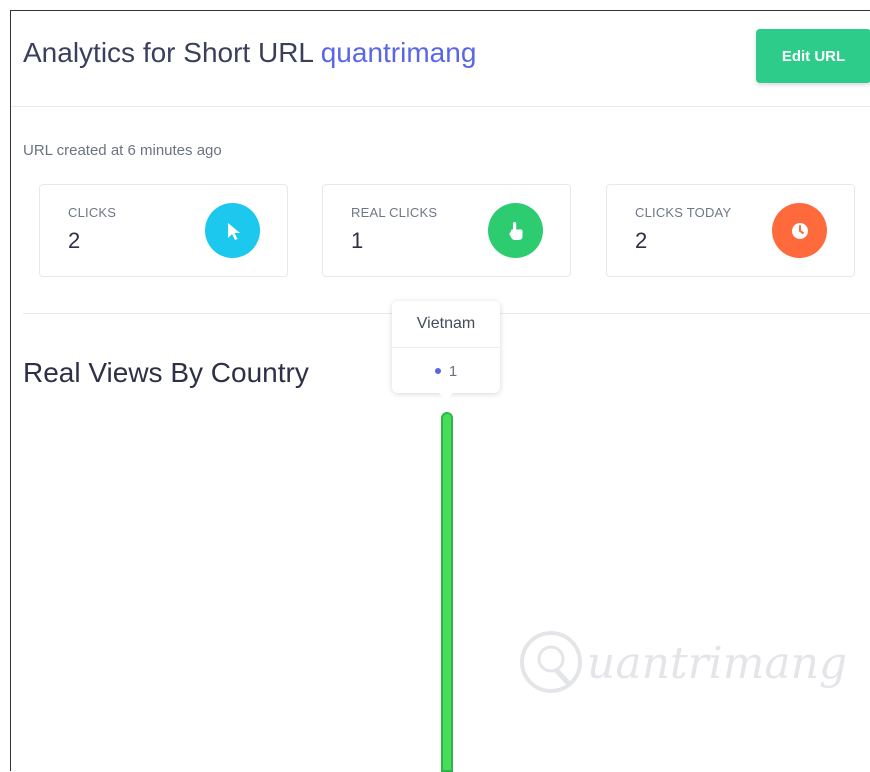 This screenshot has width=870, height=772. Describe the element at coordinates (447, 592) in the screenshot. I see `chart-bar-vietnam` at that location.